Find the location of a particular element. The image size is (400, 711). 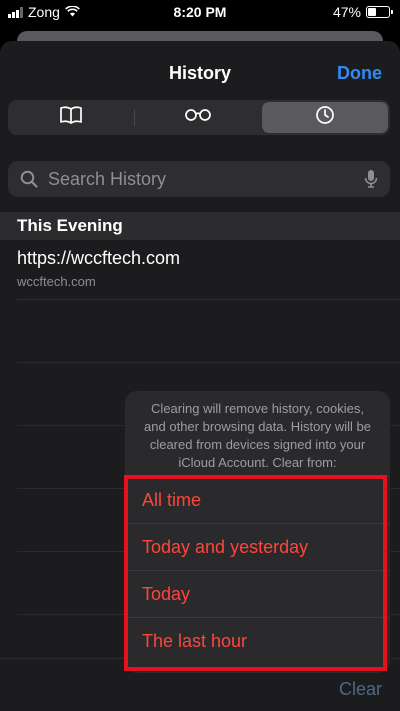

tab-reading-list is located at coordinates (198, 117).